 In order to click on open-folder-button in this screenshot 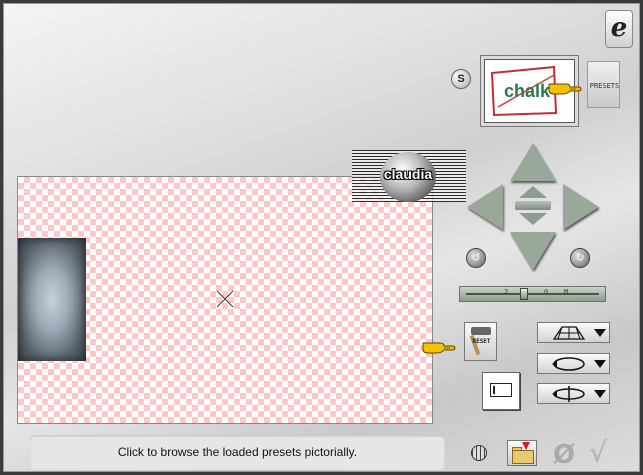, I will do `click(522, 453)`.